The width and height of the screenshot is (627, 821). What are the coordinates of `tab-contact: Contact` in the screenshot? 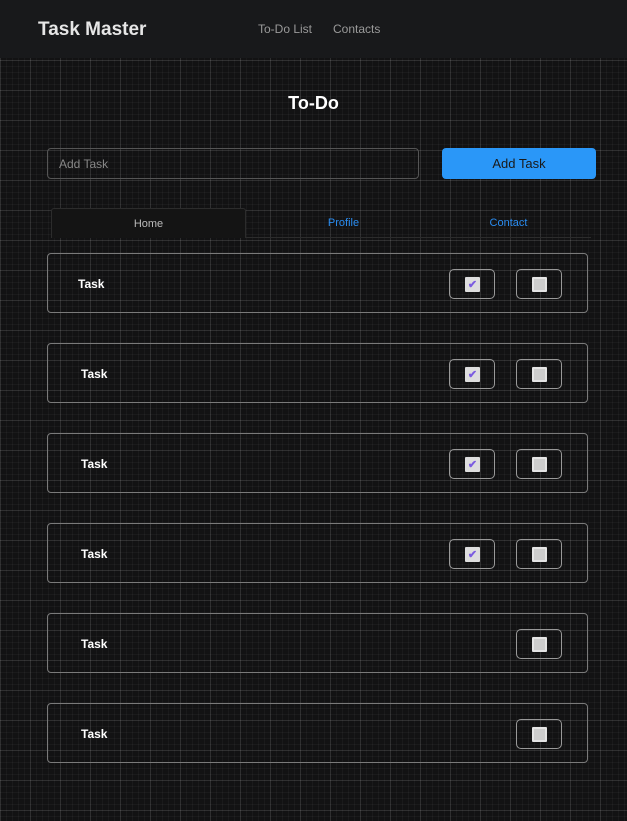 It's located at (508, 223).